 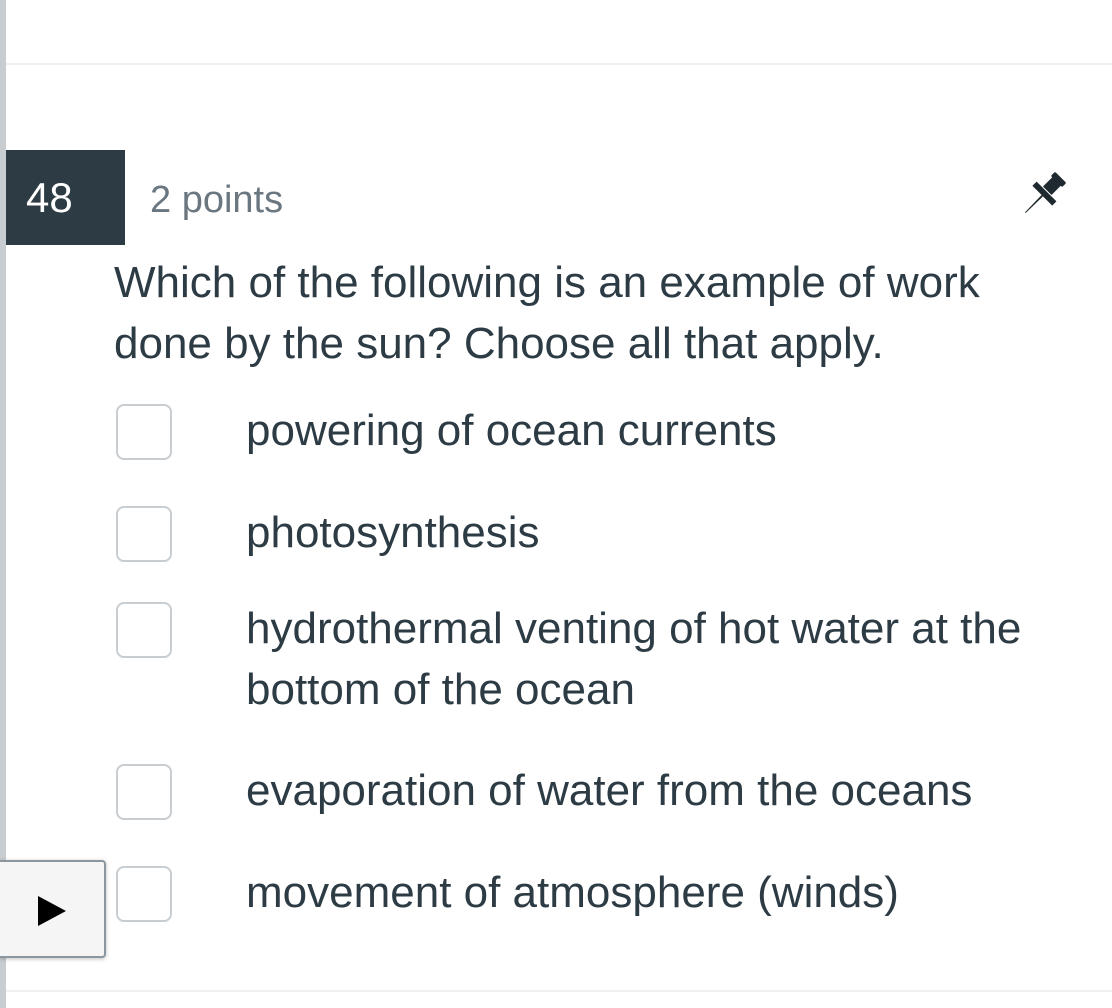 I want to click on answer-label: movement of atmosphere (winds), so click(x=646, y=892).